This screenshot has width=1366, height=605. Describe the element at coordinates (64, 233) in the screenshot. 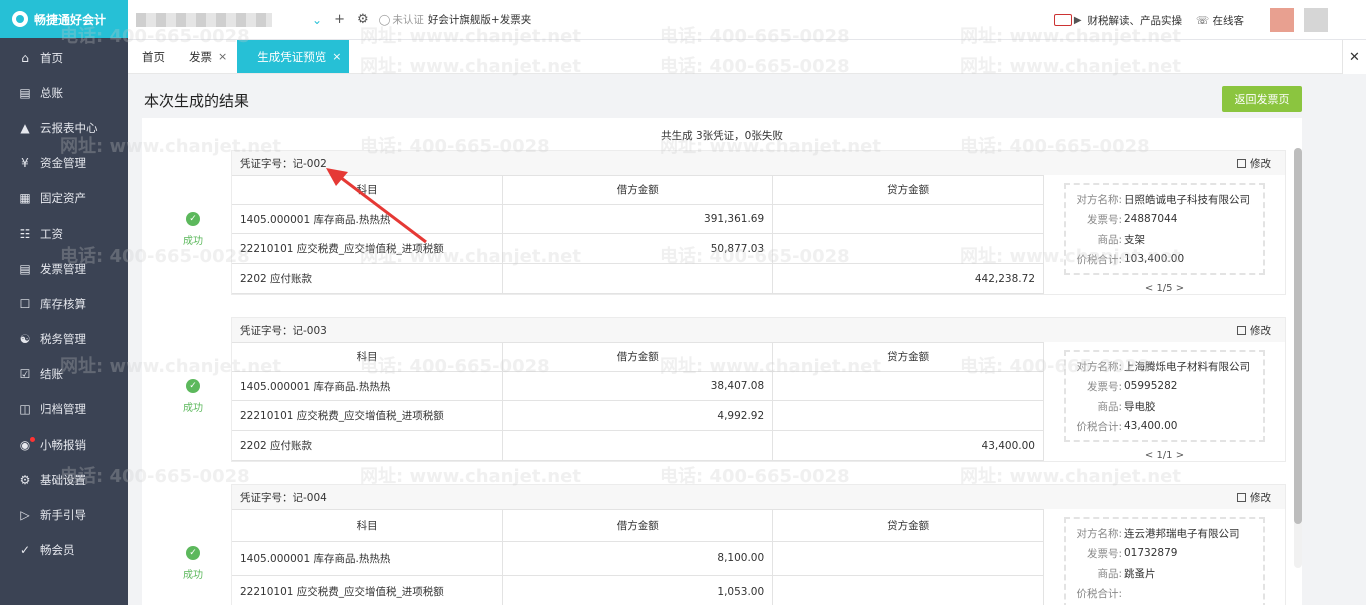

I see `sidebar-item-6: ☷ 工资` at that location.